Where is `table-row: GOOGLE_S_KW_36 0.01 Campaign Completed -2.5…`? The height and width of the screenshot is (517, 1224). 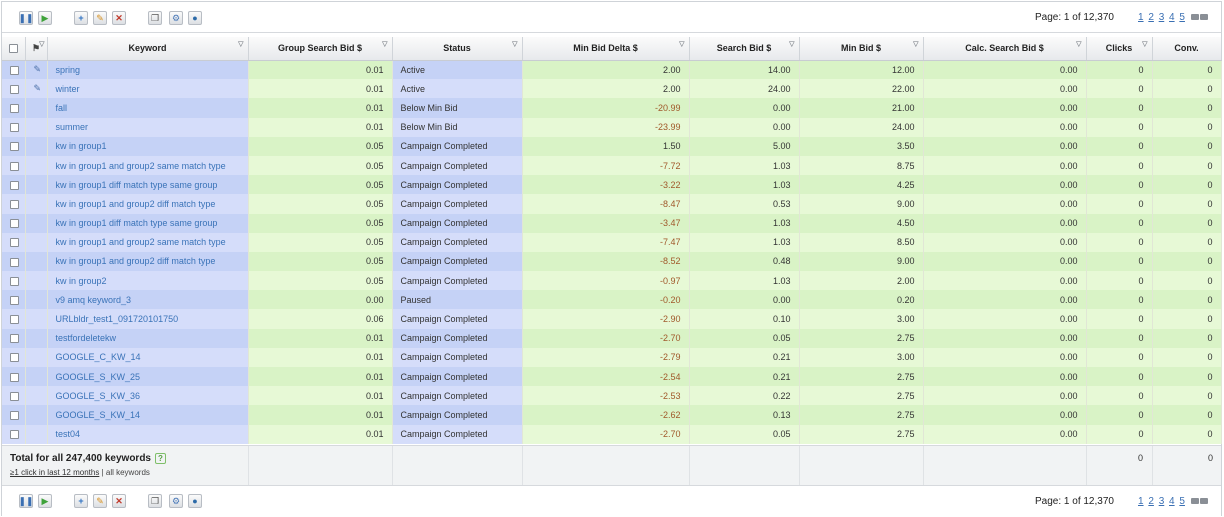 table-row: GOOGLE_S_KW_36 0.01 Campaign Completed -2.5… is located at coordinates (612, 396).